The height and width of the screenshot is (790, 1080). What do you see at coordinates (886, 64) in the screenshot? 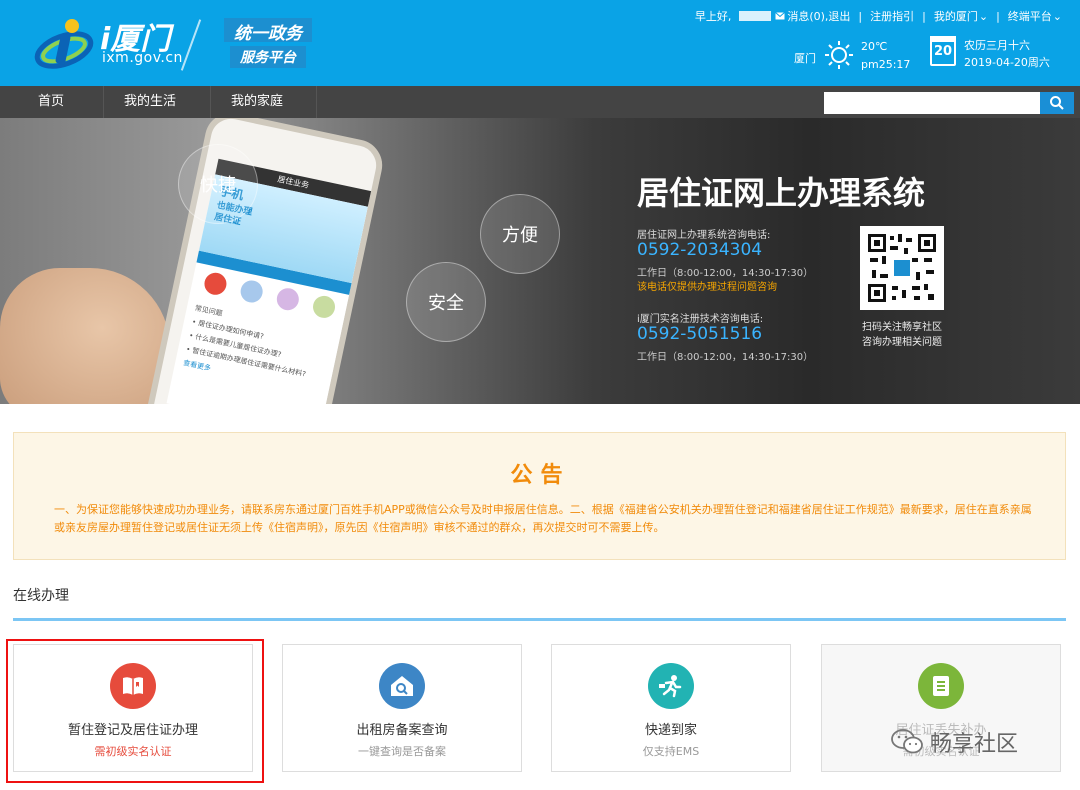
I see `weather-pm: pm25:17` at bounding box center [886, 64].